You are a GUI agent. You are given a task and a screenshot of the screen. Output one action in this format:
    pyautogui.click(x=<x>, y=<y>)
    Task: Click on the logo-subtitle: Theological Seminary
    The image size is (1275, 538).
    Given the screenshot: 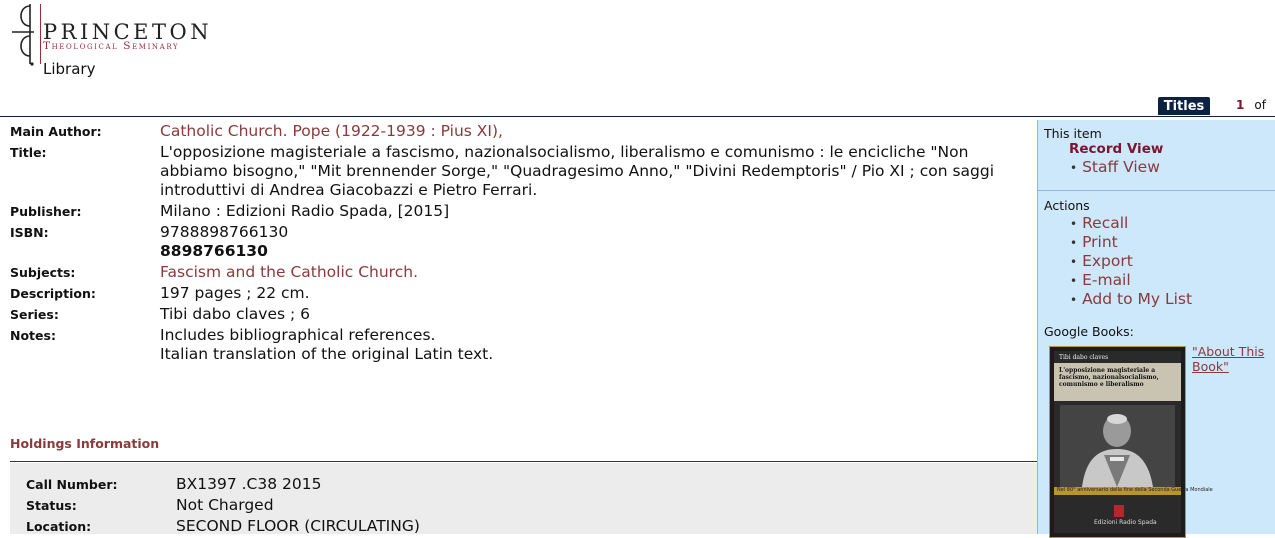 What is the action you would take?
    pyautogui.click(x=111, y=46)
    